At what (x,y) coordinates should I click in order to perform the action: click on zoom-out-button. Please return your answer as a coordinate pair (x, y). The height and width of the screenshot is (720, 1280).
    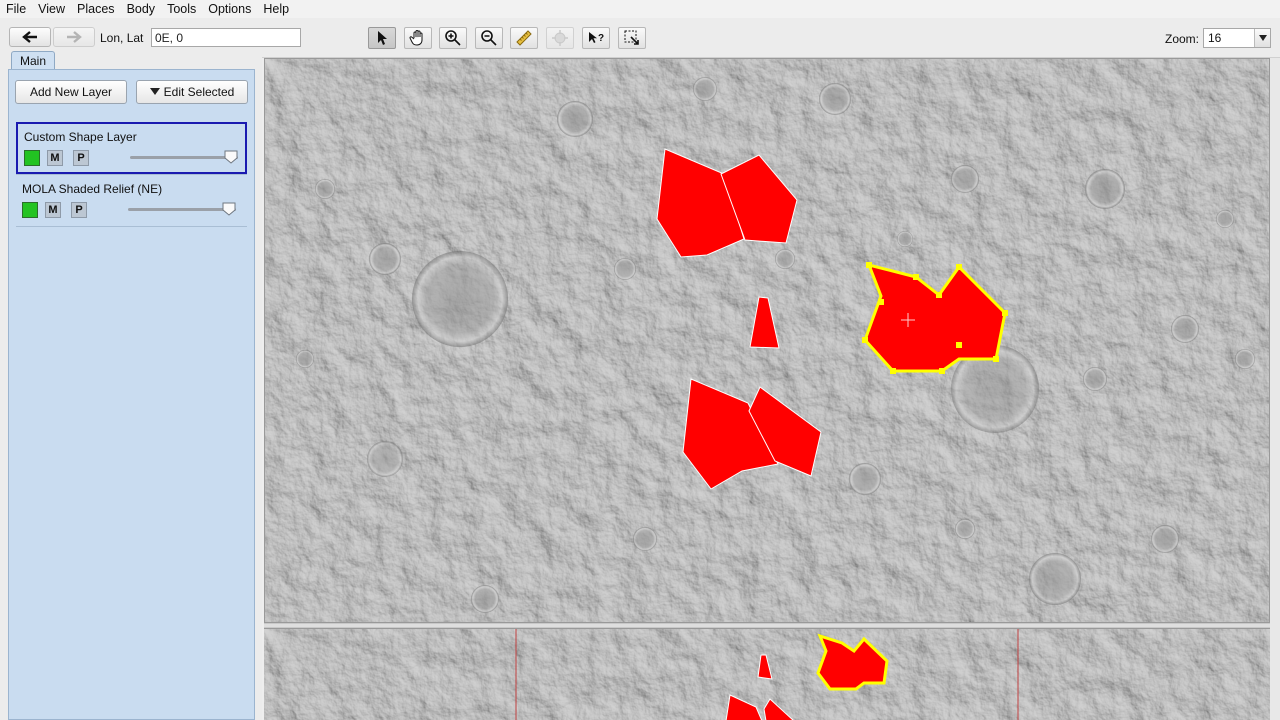
    Looking at the image, I should click on (489, 38).